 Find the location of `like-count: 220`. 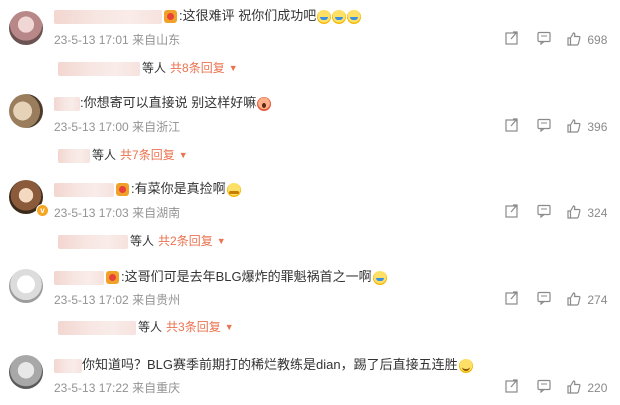

like-count: 220 is located at coordinates (597, 388).